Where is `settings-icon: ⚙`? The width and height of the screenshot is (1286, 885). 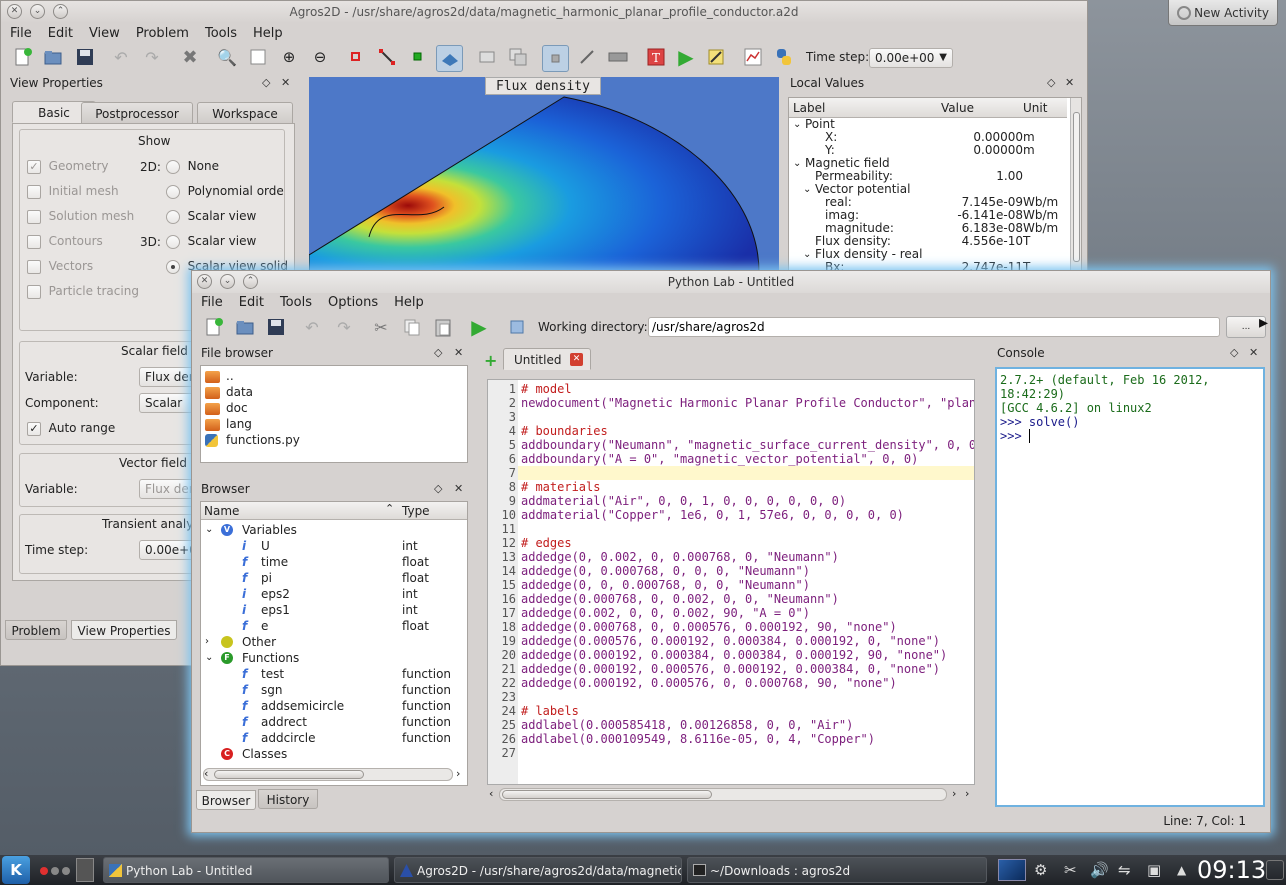 settings-icon: ⚙ is located at coordinates (1040, 870).